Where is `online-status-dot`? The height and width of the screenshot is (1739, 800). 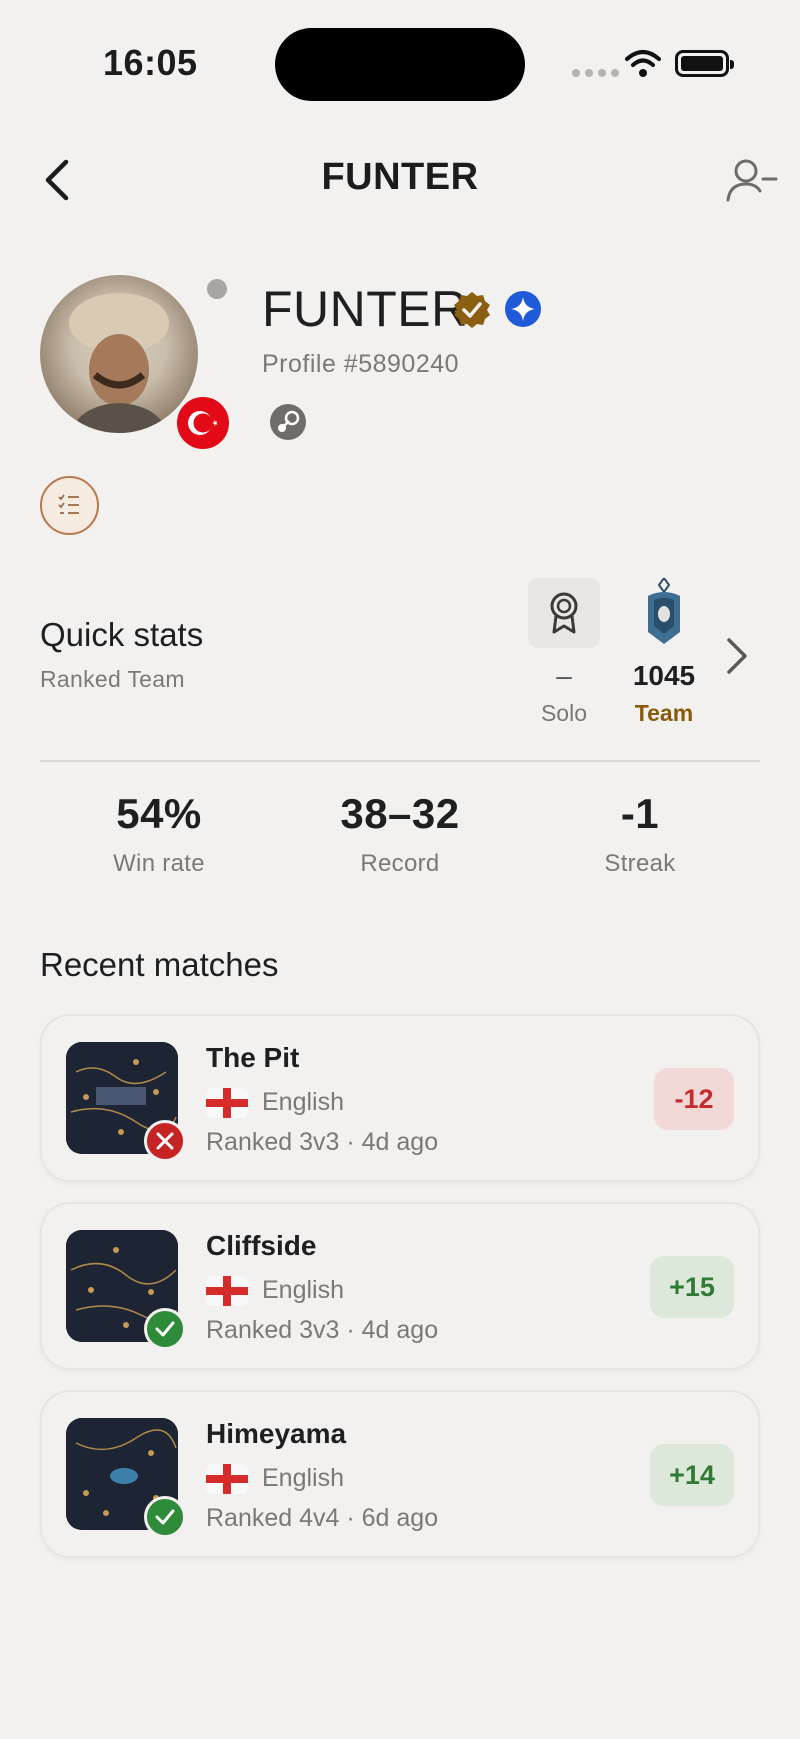 online-status-dot is located at coordinates (217, 289).